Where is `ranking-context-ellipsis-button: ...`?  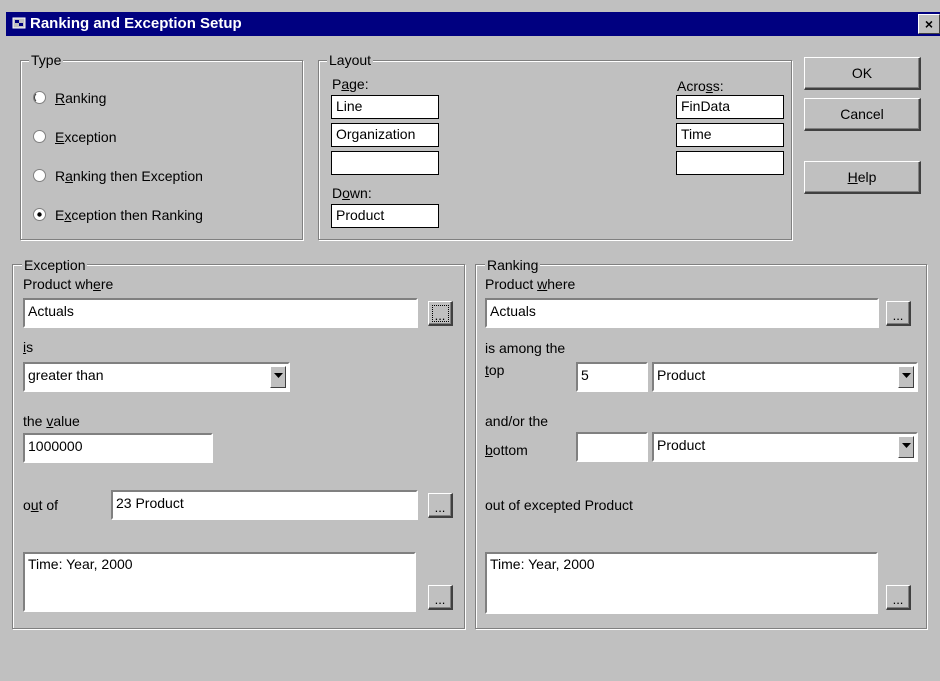
ranking-context-ellipsis-button: ... is located at coordinates (898, 597).